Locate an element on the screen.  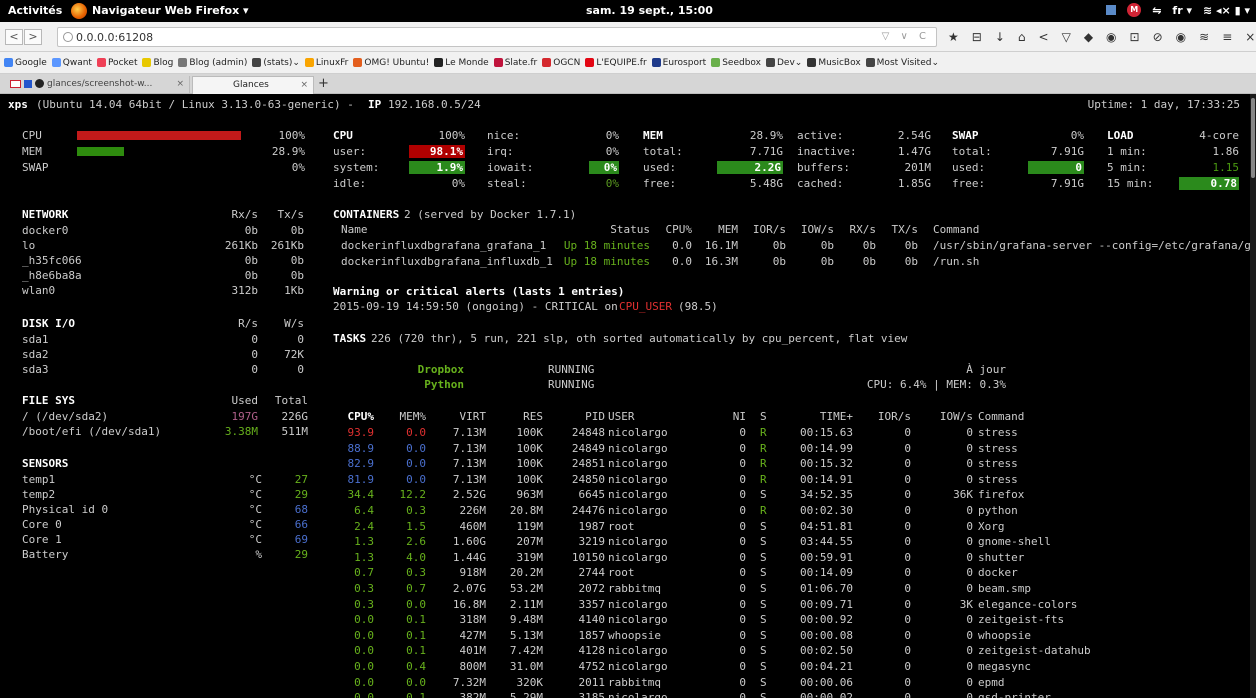
bookmark-item: Slate.fr is located at coordinates (515, 62).